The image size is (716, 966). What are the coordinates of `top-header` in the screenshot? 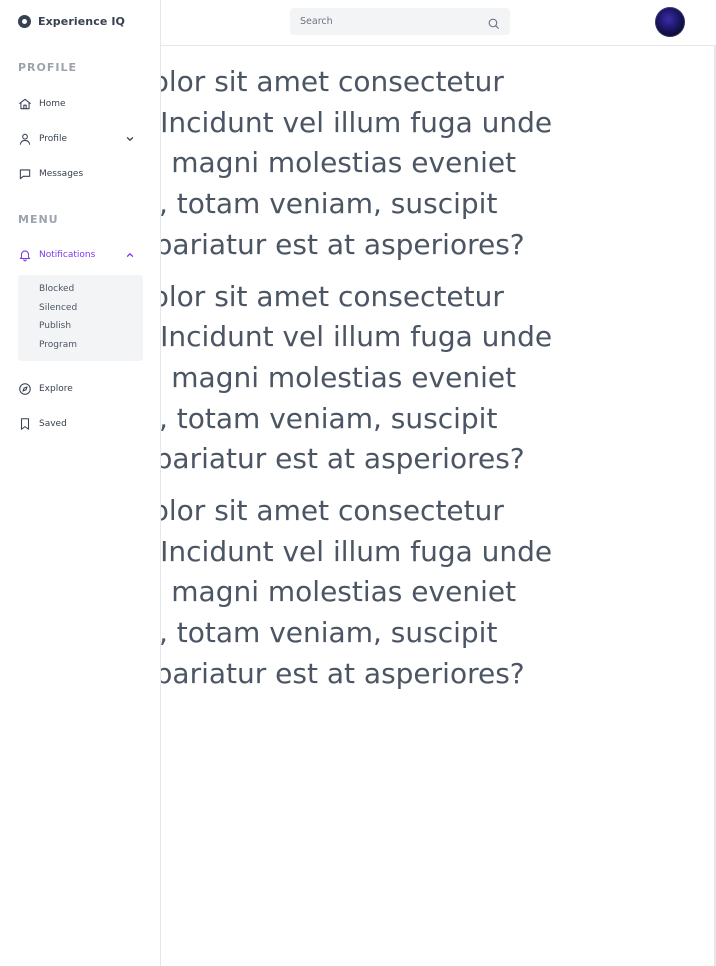 It's located at (438, 23).